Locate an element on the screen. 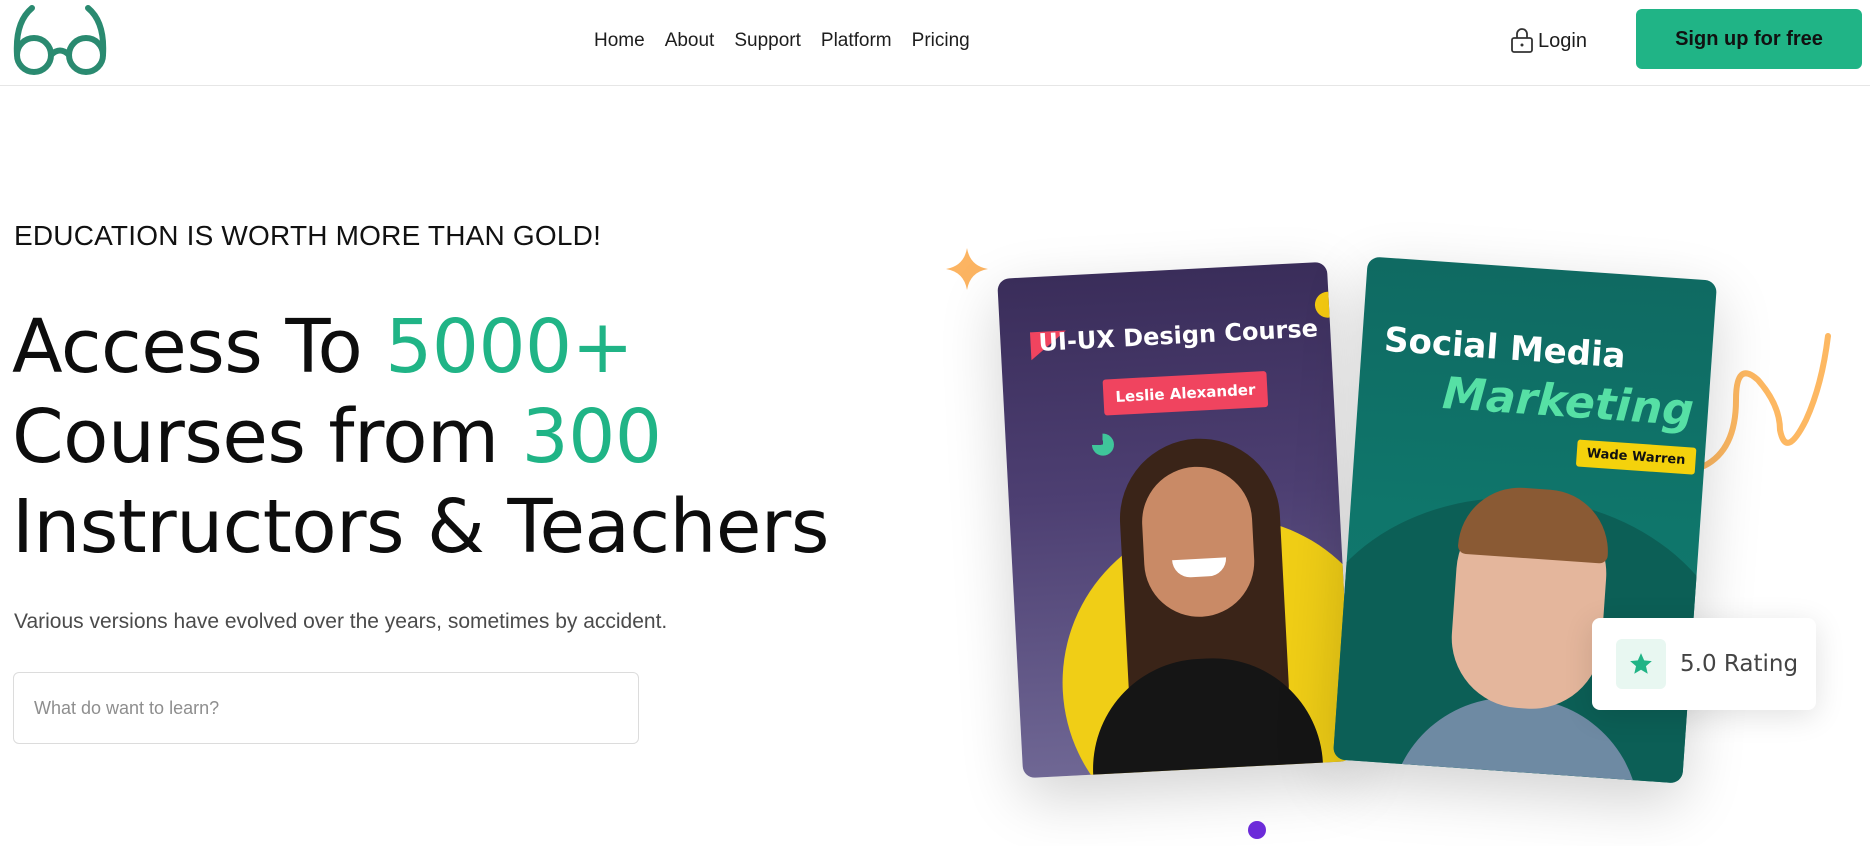 The width and height of the screenshot is (1870, 846). nav-support: Support is located at coordinates (767, 41).